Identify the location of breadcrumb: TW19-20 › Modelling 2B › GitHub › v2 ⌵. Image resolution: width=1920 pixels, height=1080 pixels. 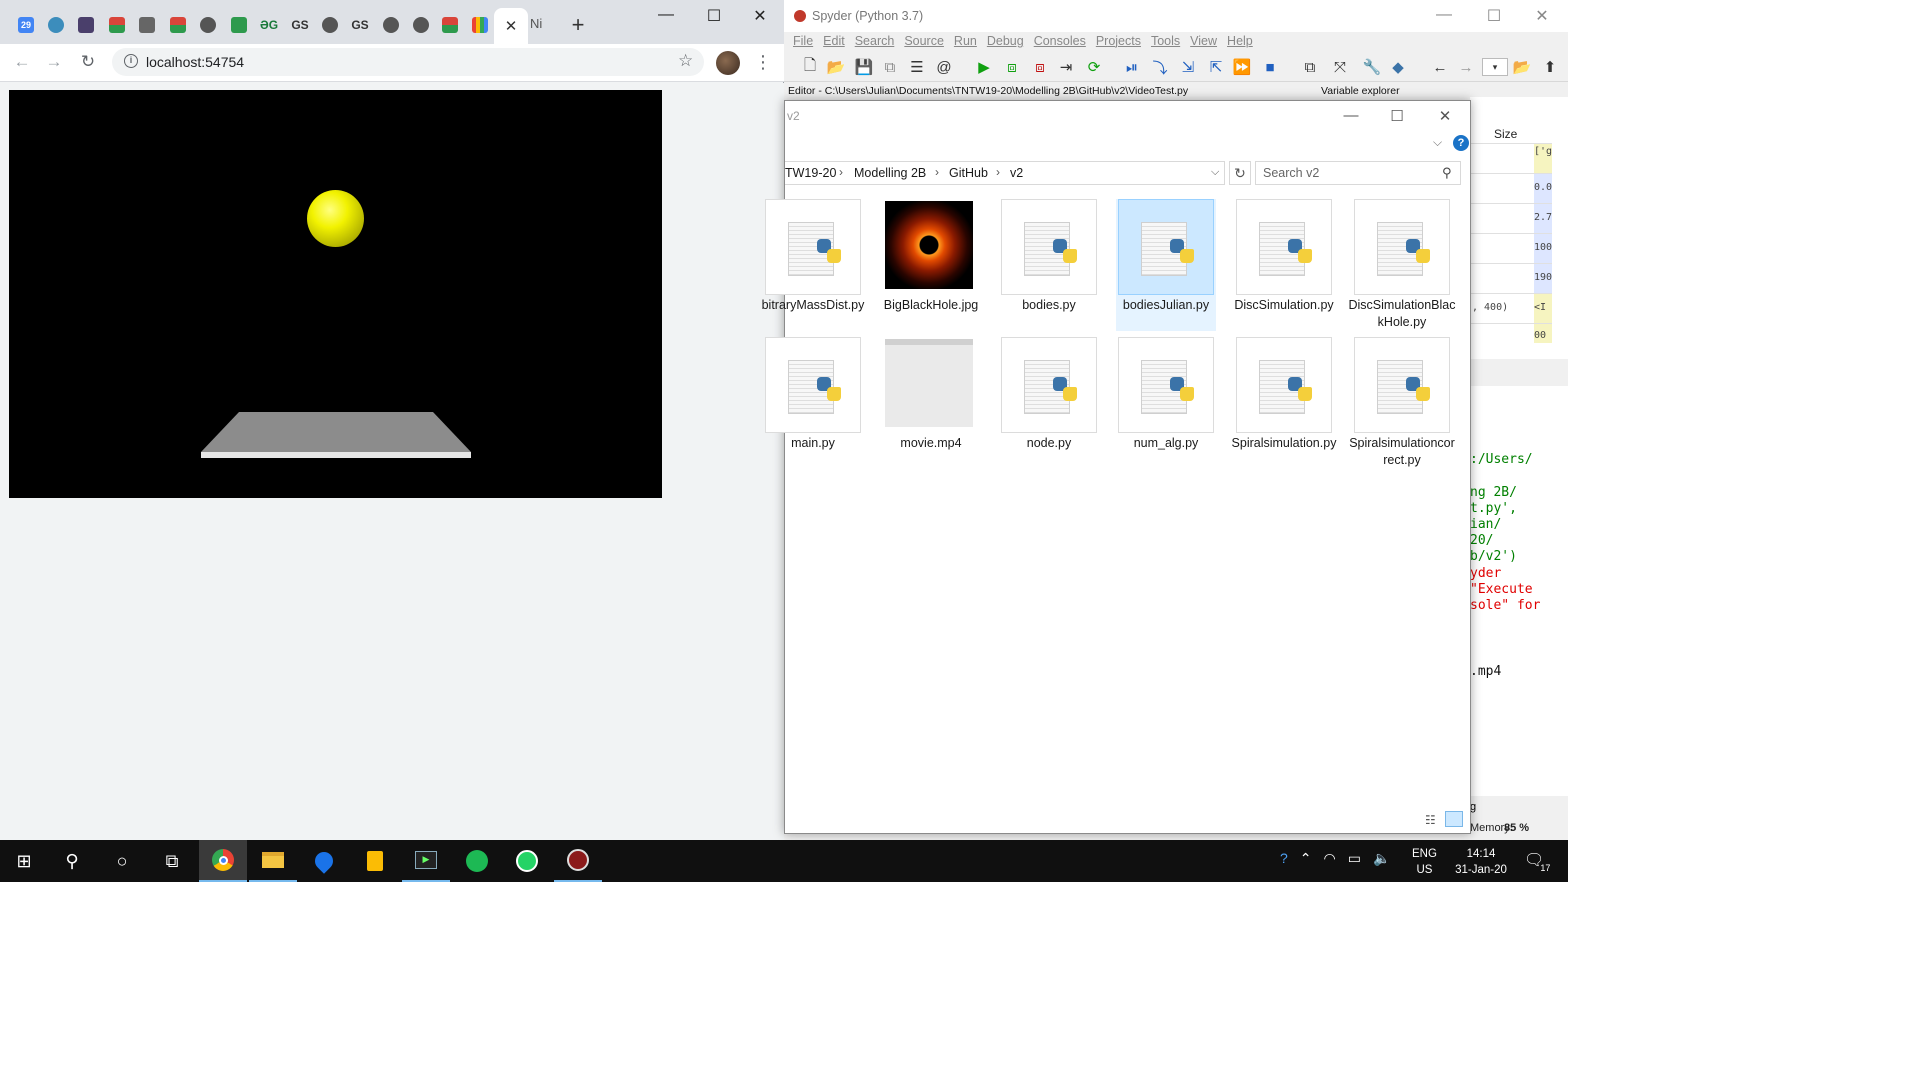
(1005, 173).